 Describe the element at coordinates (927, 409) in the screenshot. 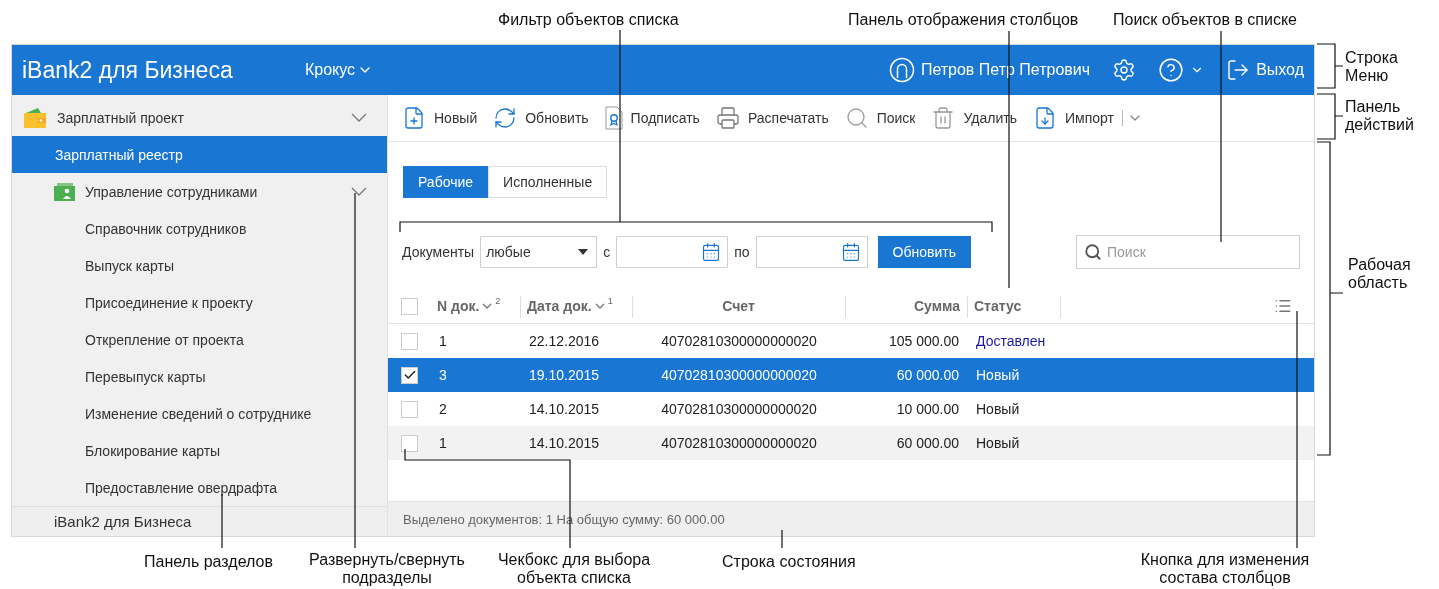

I see `table-cell-text: 10 000.00` at that location.